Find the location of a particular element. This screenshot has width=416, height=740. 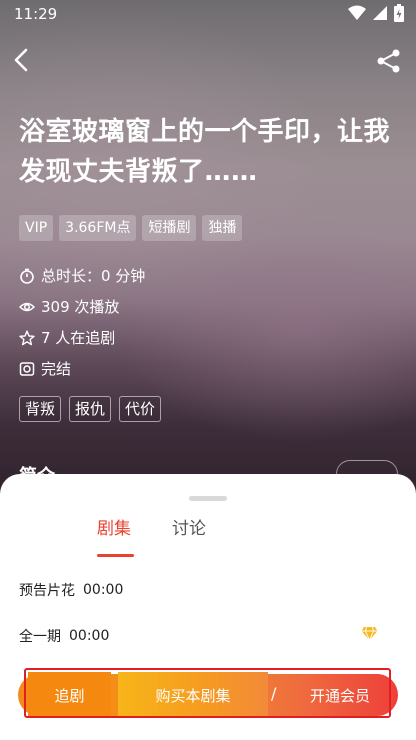

keyword-list: 背叛 报仇 代价 is located at coordinates (90, 409).